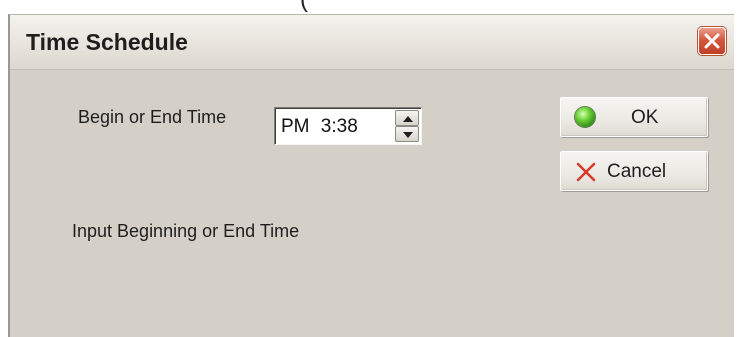  I want to click on time-input: PM 3:38, so click(348, 126).